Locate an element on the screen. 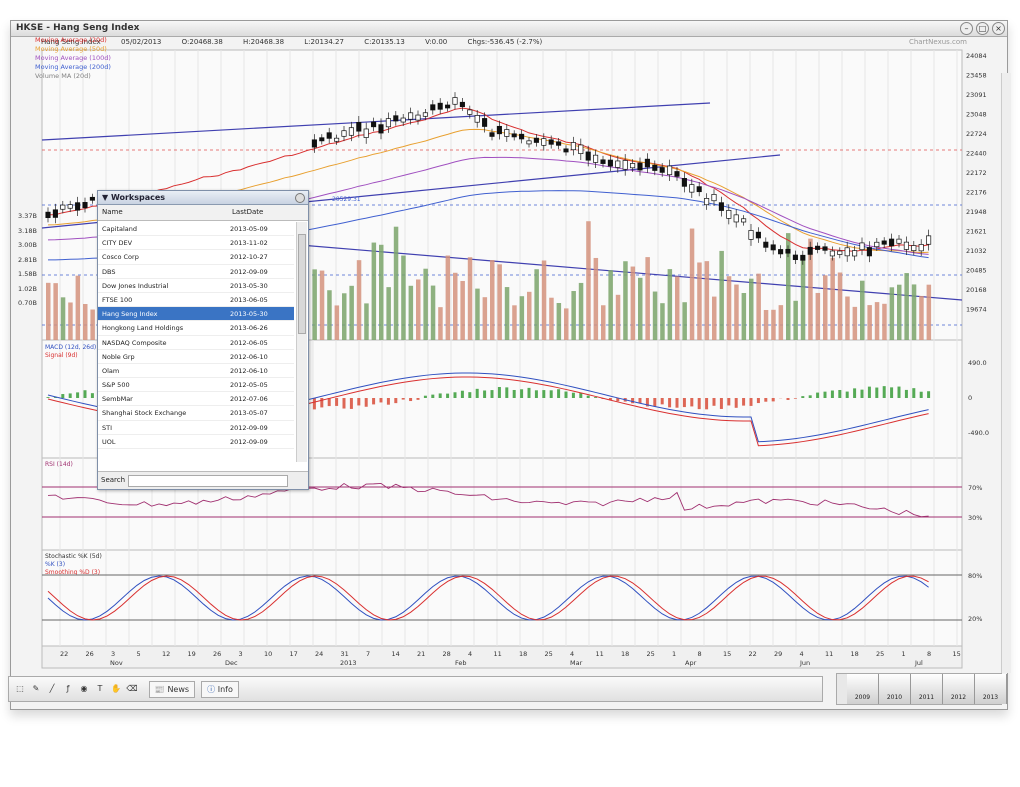  watchlist-row: Capitaland 2013-05-09 is located at coordinates (196, 229).